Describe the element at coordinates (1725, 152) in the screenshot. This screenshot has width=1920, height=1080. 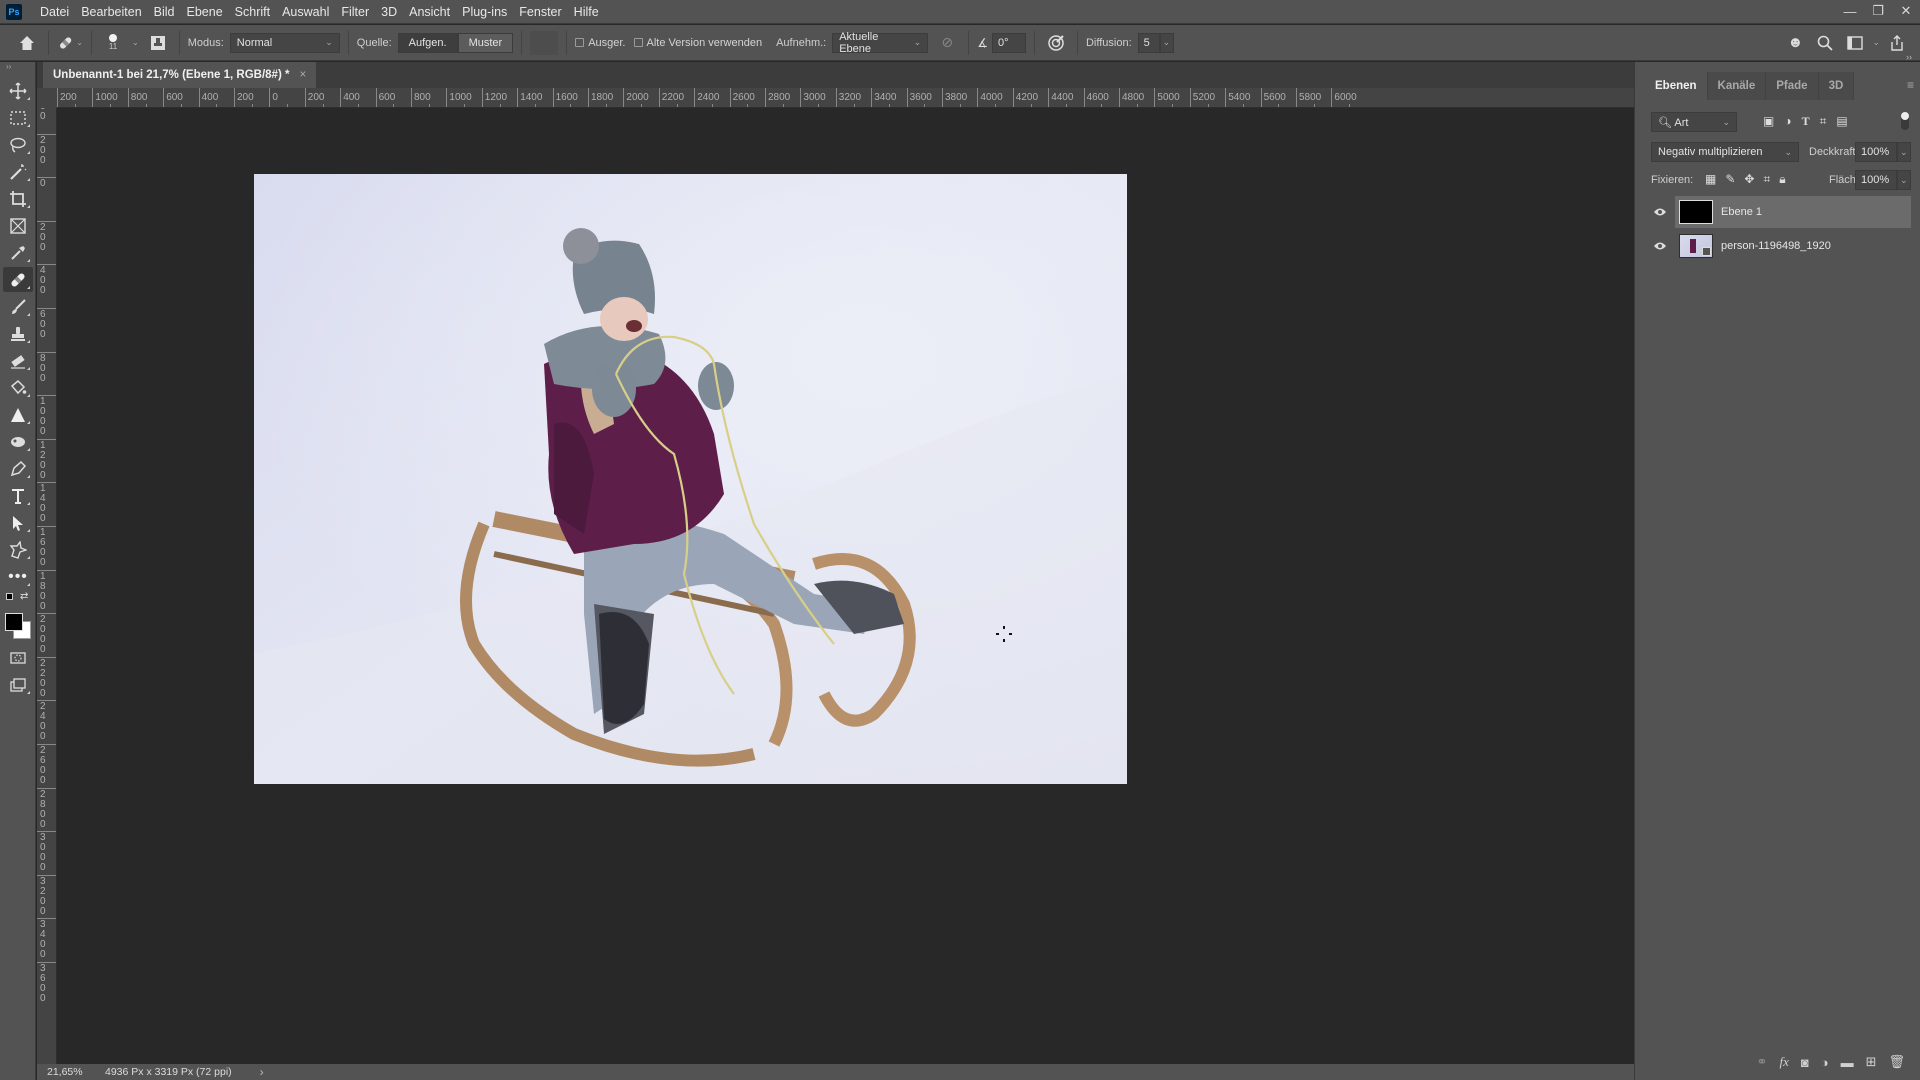
I see `blend-mode-select: Negativ multiplizieren ⌄` at that location.